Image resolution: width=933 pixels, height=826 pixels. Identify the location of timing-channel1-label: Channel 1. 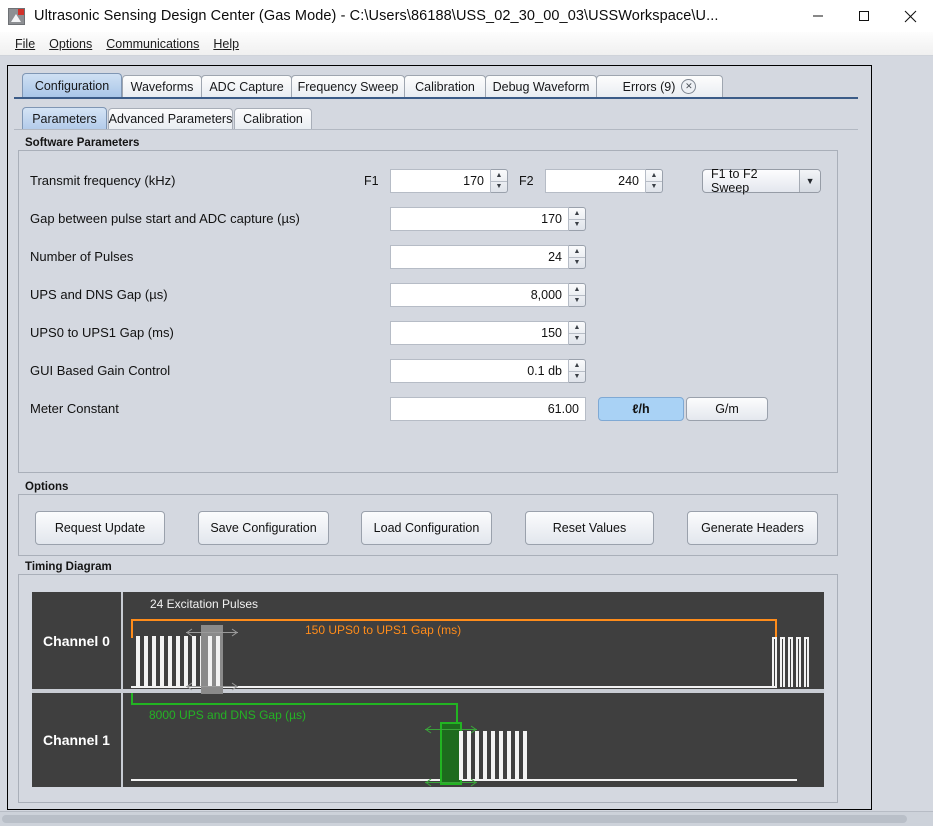
(76, 740).